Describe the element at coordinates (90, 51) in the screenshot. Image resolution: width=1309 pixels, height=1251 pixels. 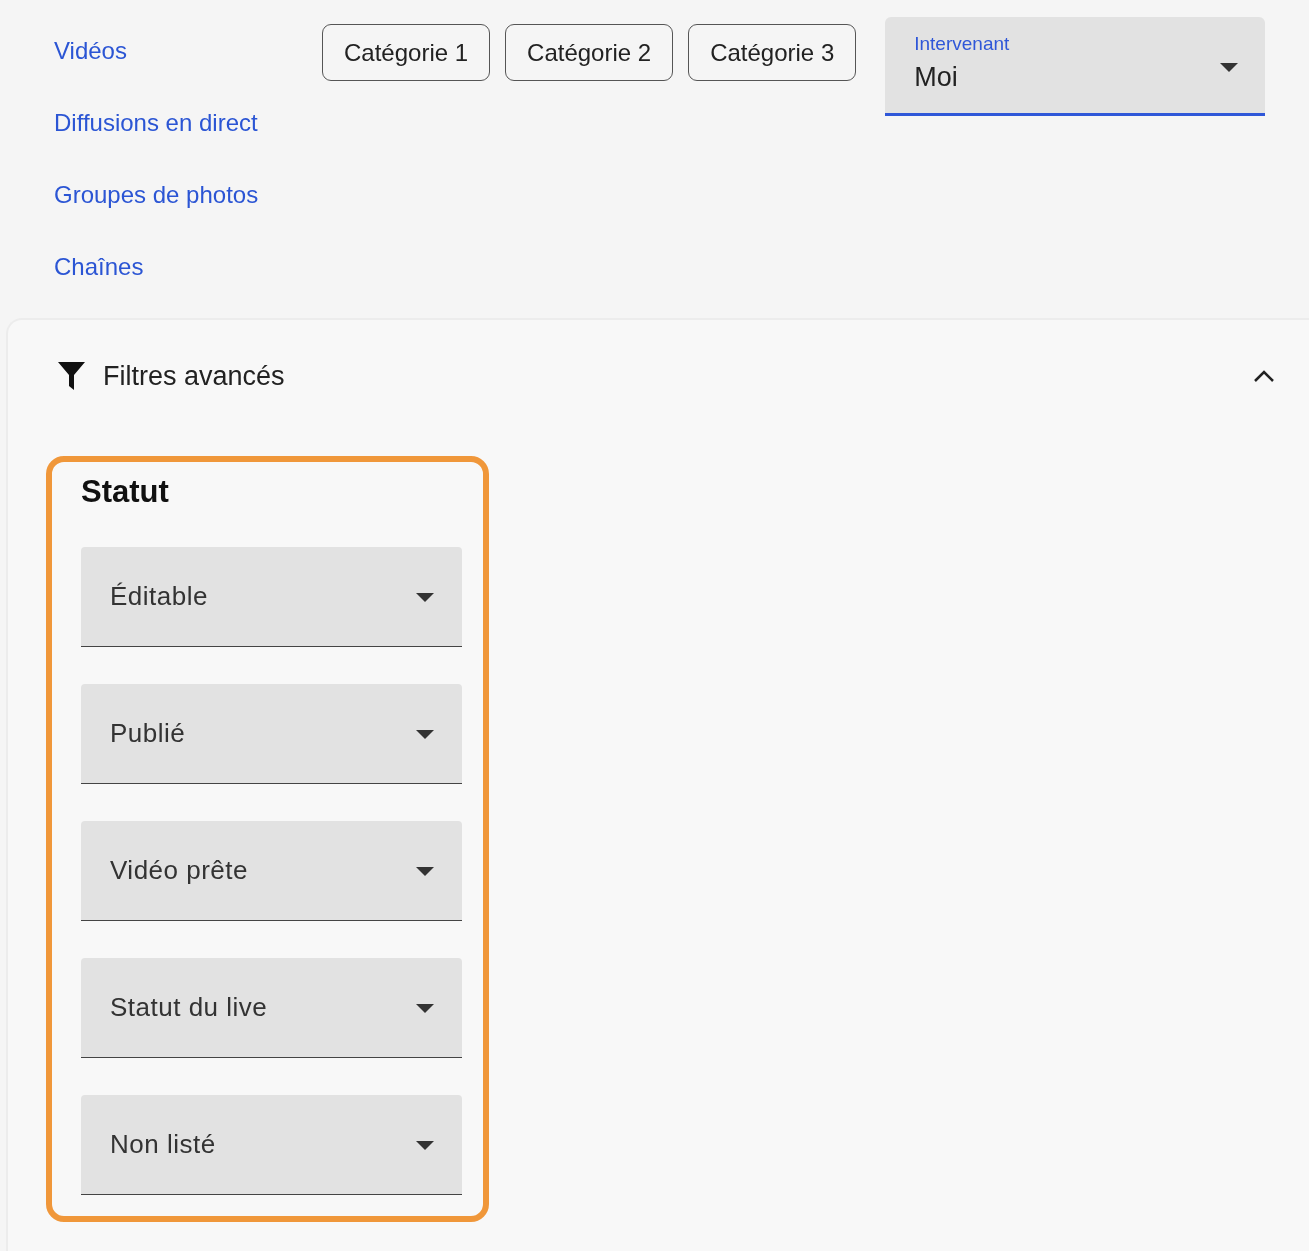
I see `nav-link: Vidéos` at that location.